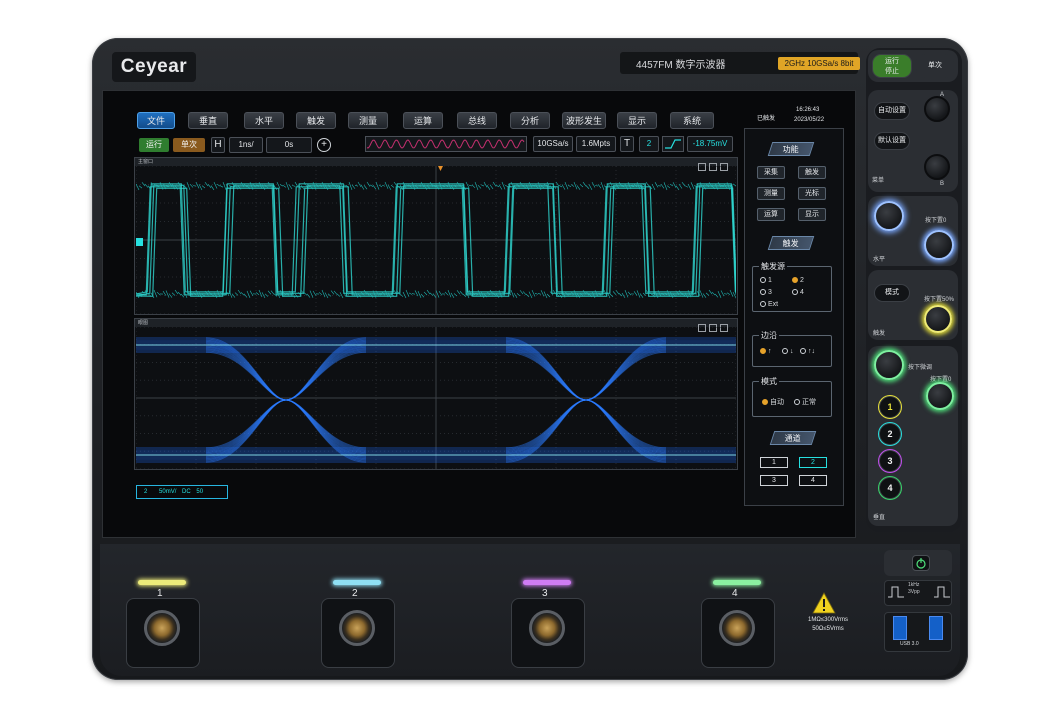 The image size is (1054, 702). Describe the element at coordinates (935, 66) in the screenshot. I see `single-hw-button: 单次` at that location.